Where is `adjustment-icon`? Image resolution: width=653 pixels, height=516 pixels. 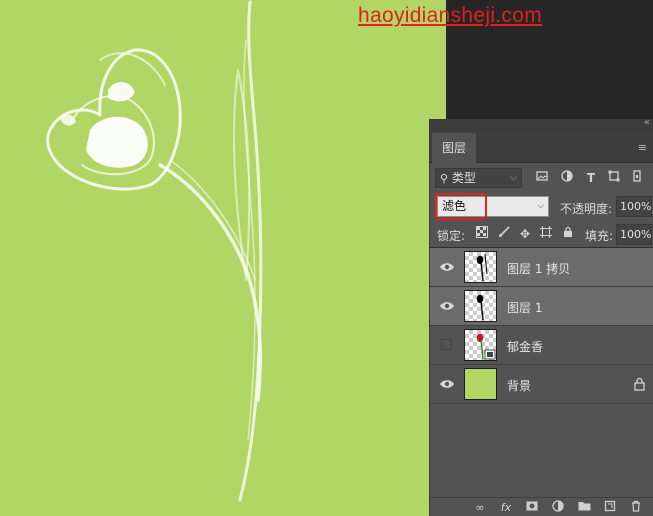
adjustment-icon is located at coordinates (558, 508).